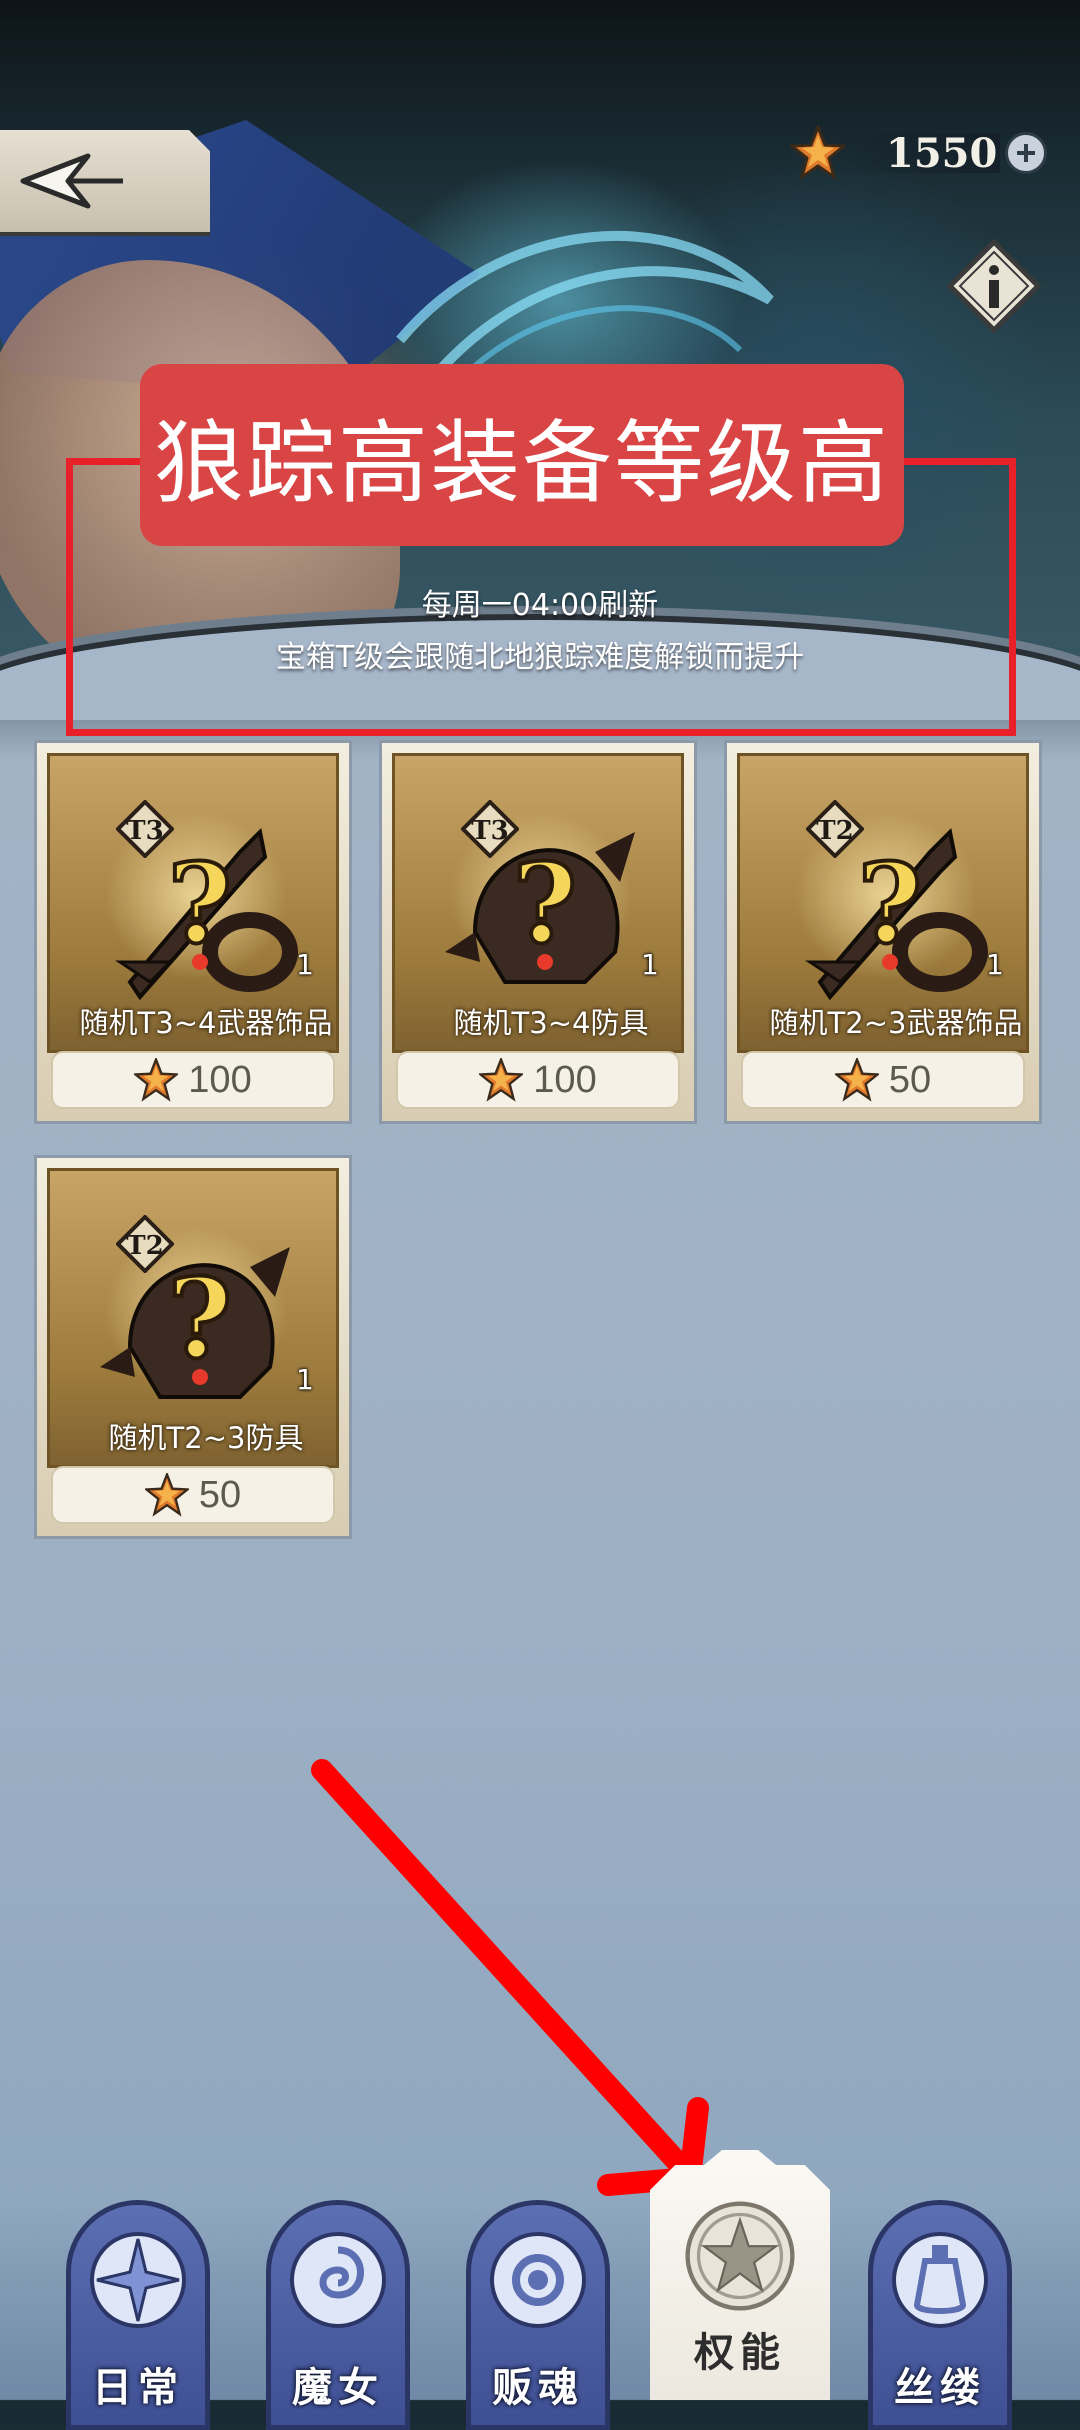  I want to click on tab-label: 魔女, so click(338, 2388).